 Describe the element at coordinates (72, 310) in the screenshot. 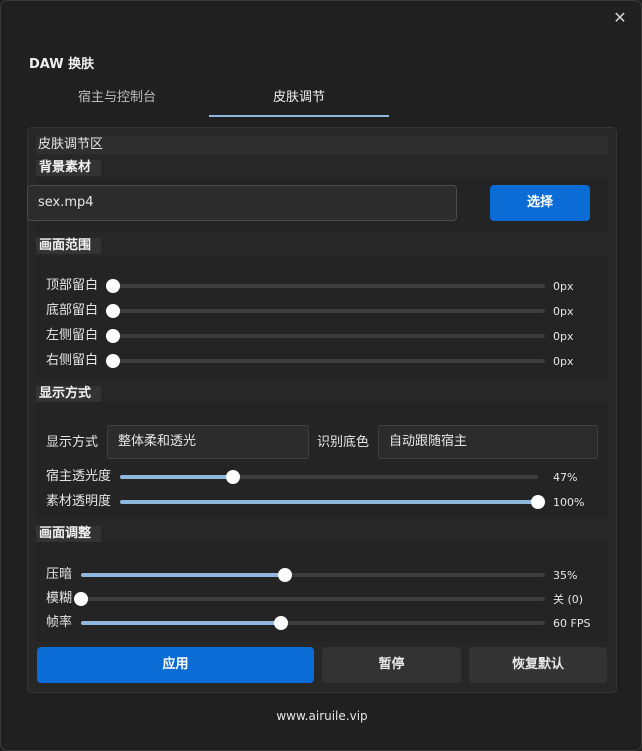

I see `range-label: 底部留白` at that location.